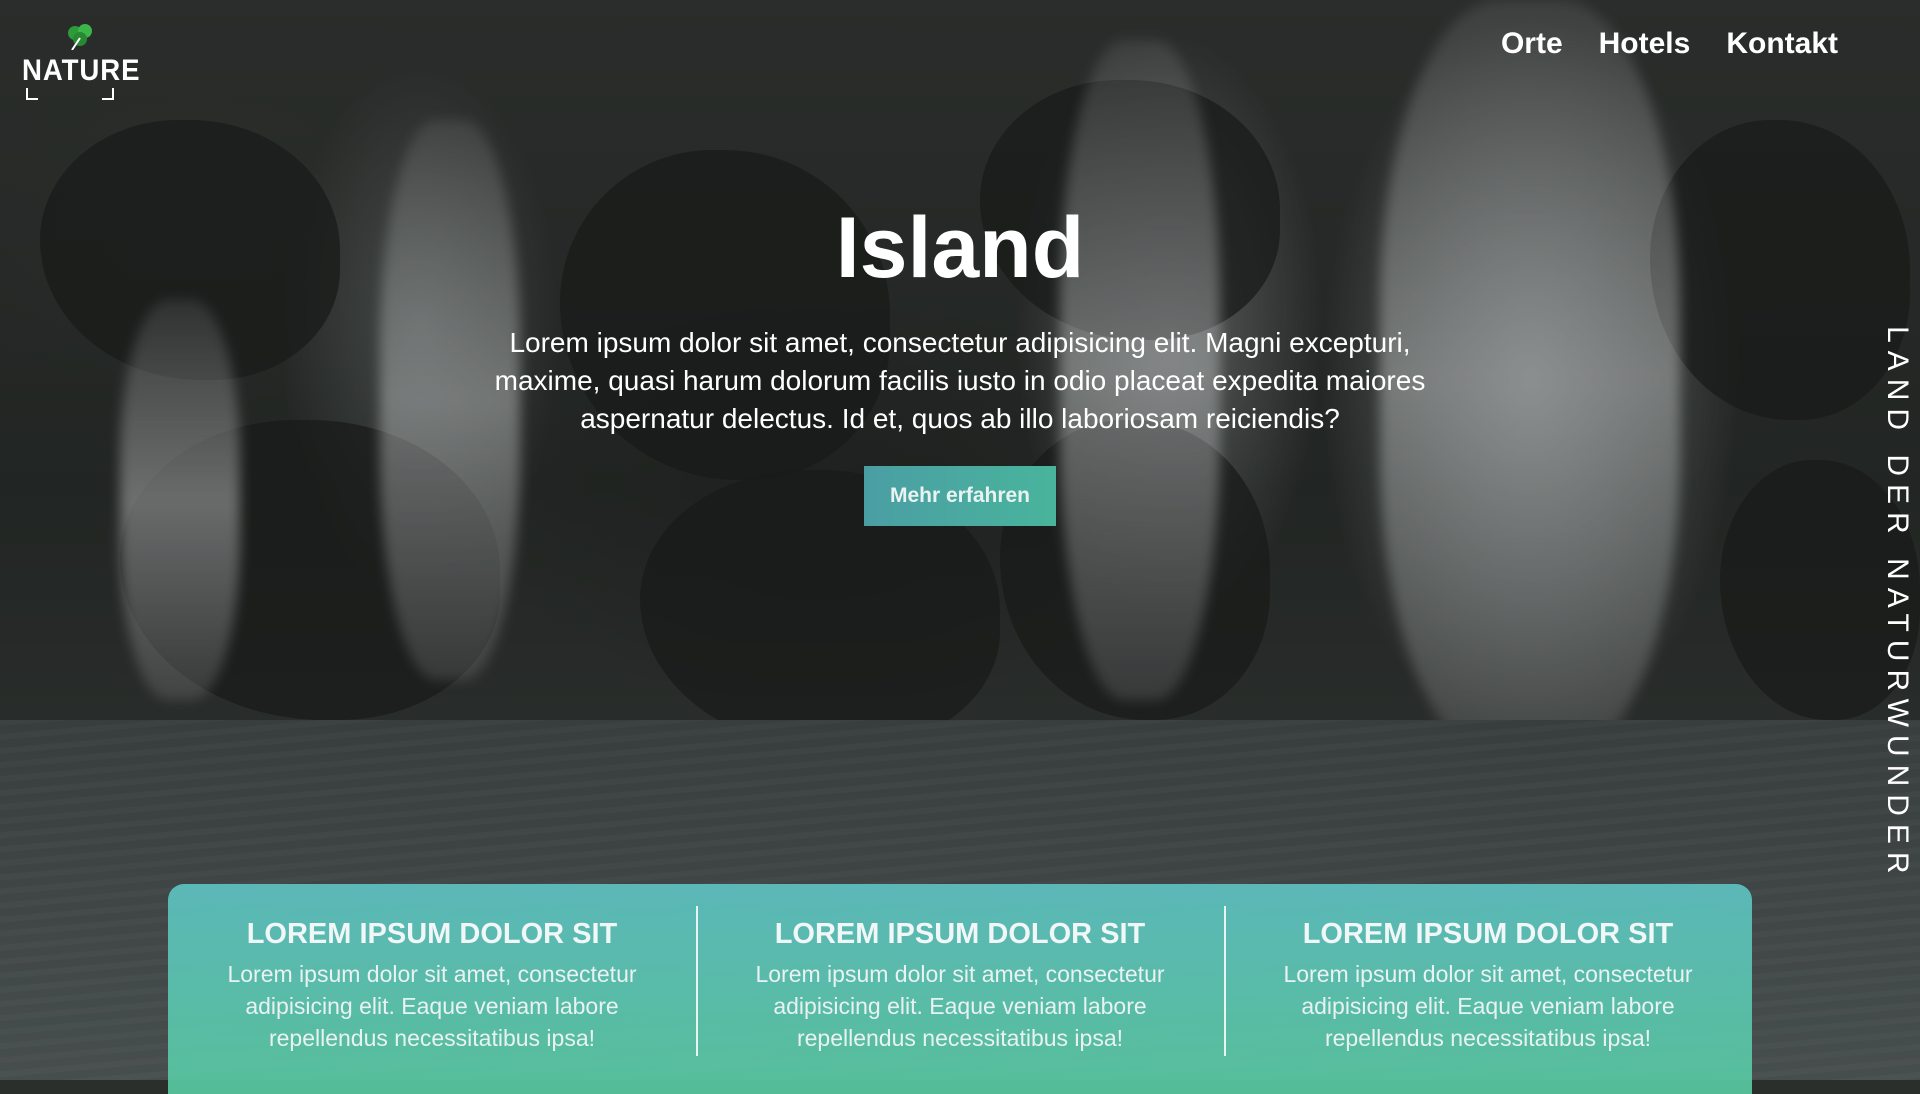 The height and width of the screenshot is (1094, 1920). What do you see at coordinates (1782, 44) in the screenshot?
I see `nav-link-kontakt: Kontakt` at bounding box center [1782, 44].